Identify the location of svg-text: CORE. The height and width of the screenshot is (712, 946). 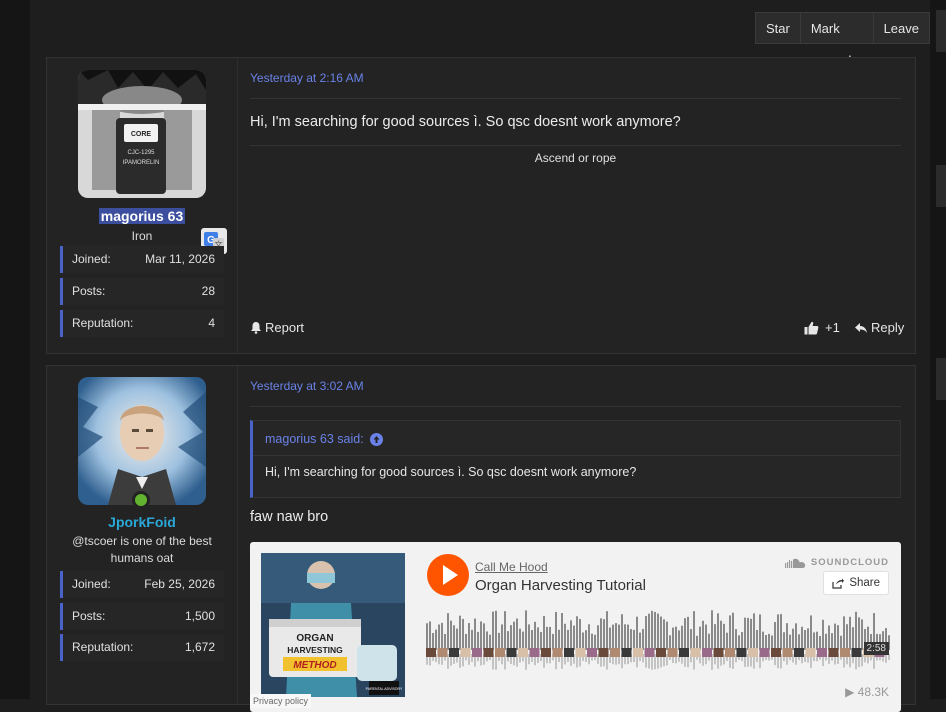
(141, 134).